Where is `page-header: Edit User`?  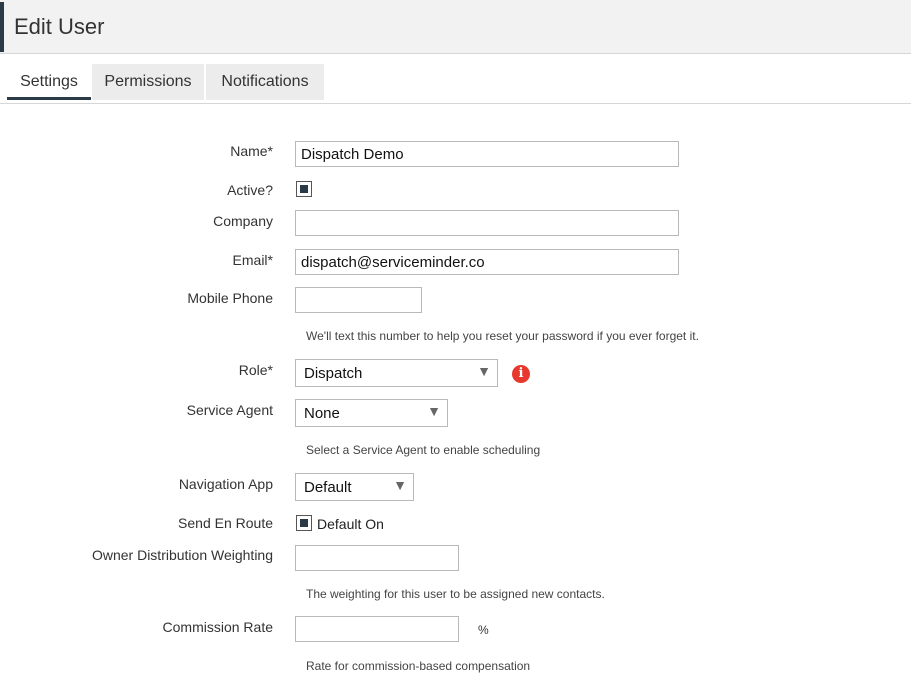 page-header: Edit User is located at coordinates (455, 27).